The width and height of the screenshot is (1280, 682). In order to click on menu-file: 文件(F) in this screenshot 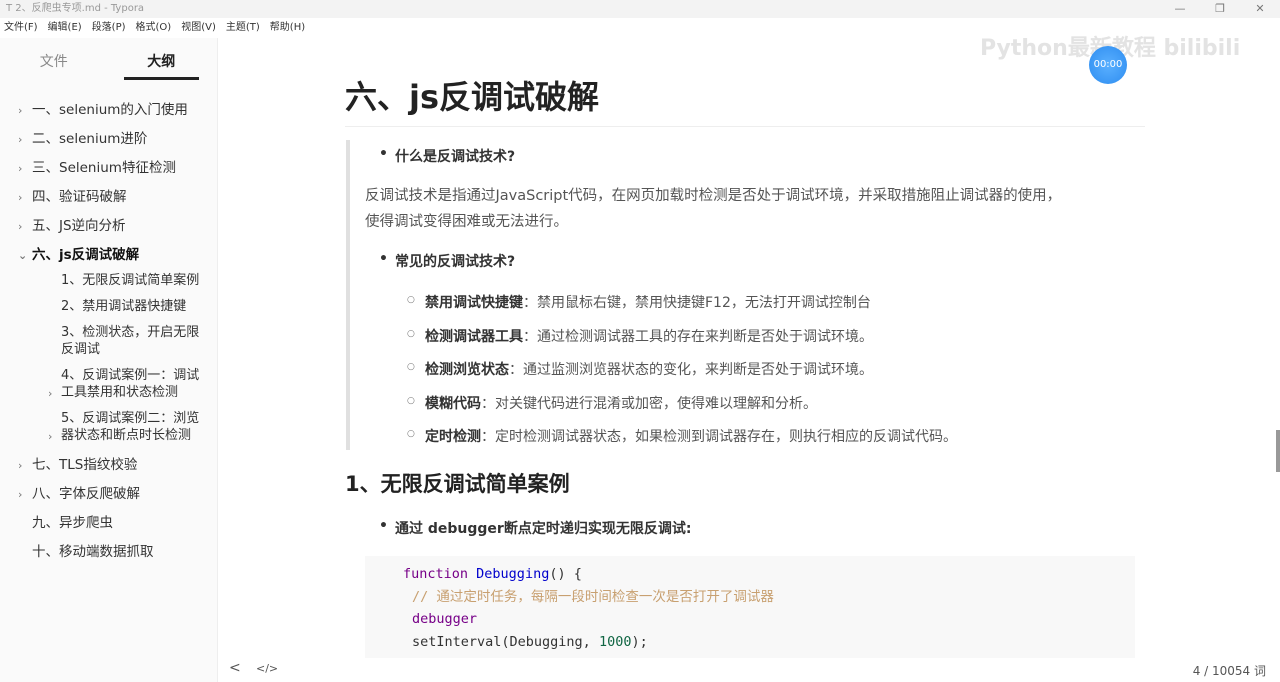, I will do `click(21, 28)`.